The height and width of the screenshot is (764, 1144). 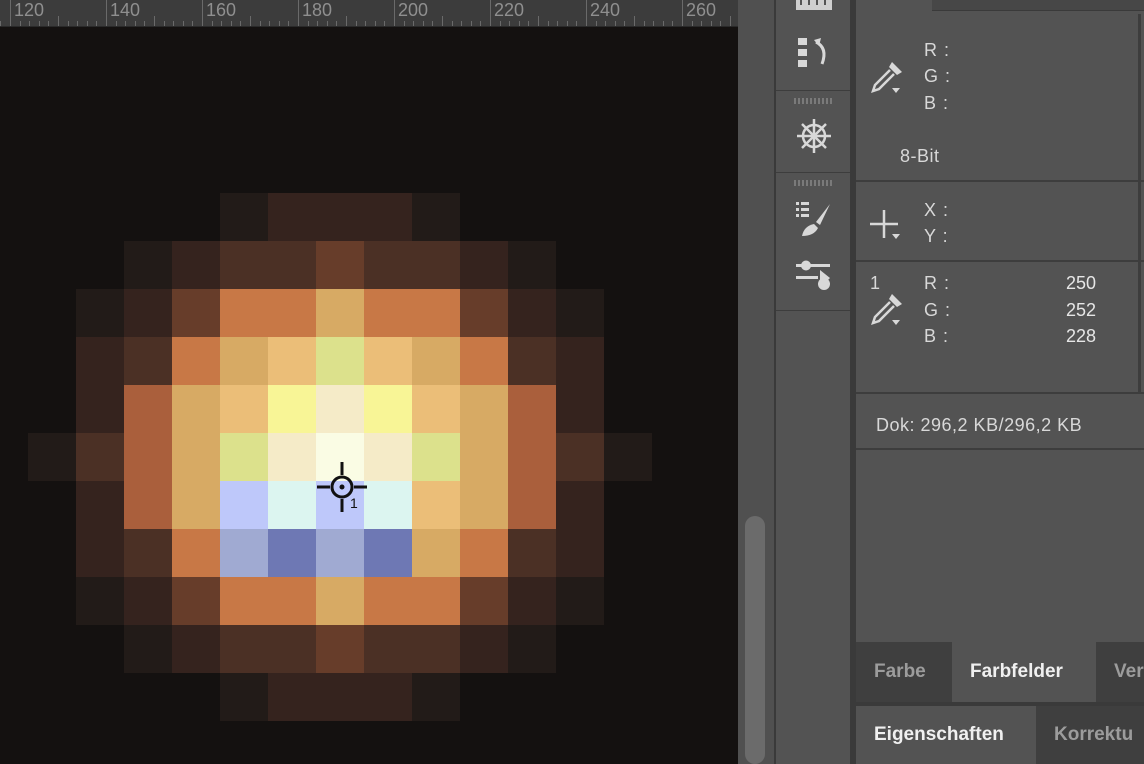 What do you see at coordinates (814, 54) in the screenshot?
I see `history-icon` at bounding box center [814, 54].